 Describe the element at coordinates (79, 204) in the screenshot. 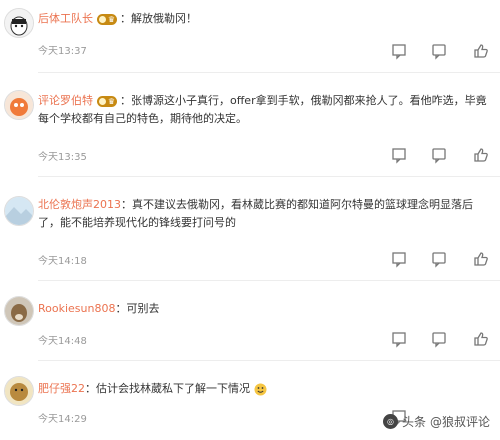

I see `username: 北伦敦炮声2013` at that location.